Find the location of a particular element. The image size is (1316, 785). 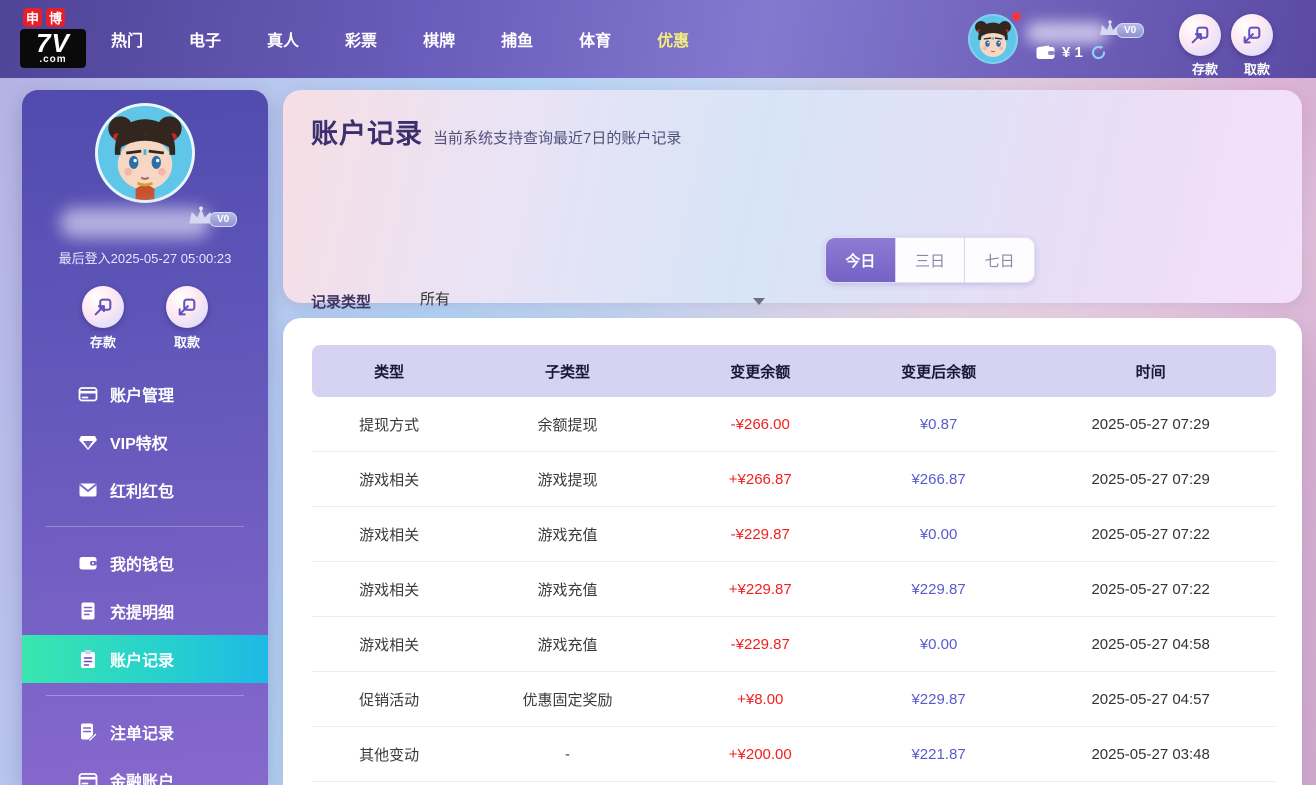

column-header-5: 时间 is located at coordinates (1150, 372).